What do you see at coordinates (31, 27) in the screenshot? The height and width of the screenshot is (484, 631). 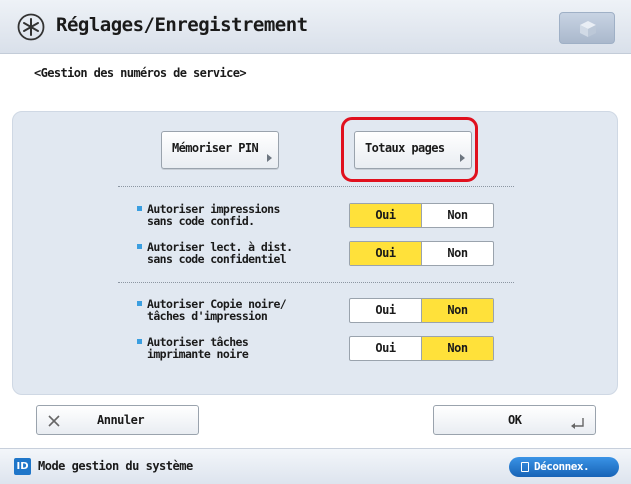 I see `settings-star-icon` at bounding box center [31, 27].